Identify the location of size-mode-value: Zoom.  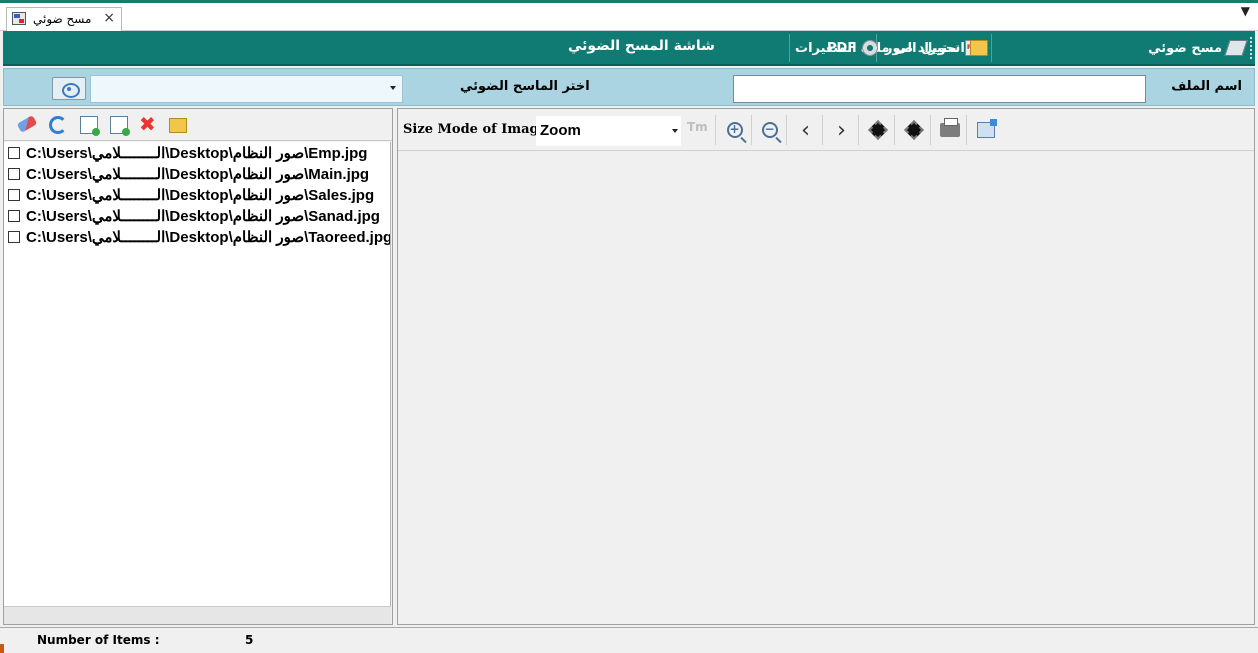
(560, 130).